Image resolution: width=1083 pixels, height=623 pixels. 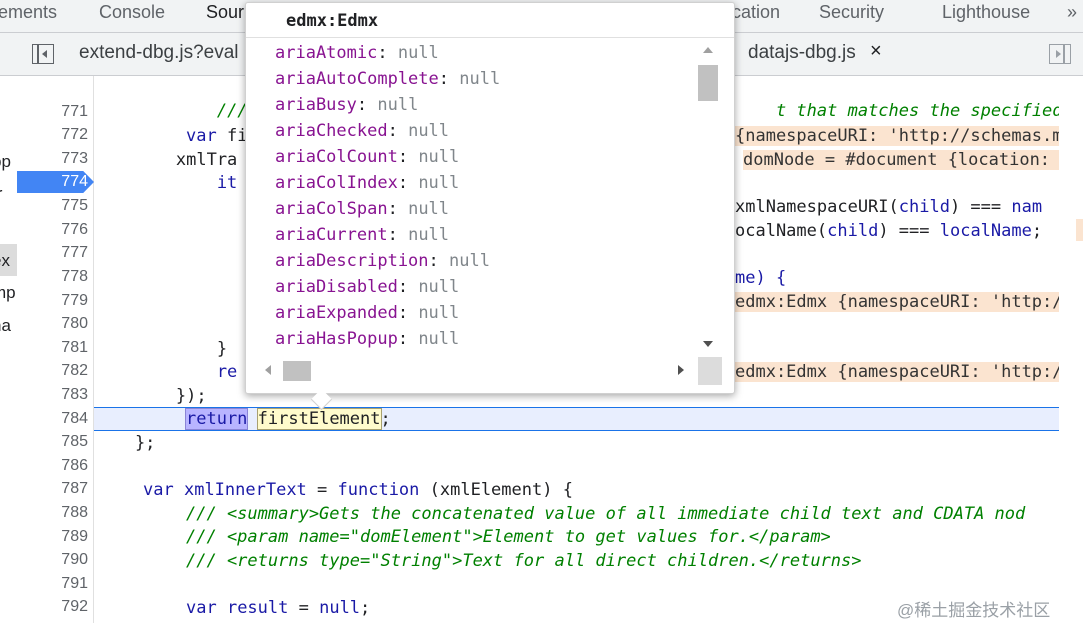 What do you see at coordinates (159, 53) in the screenshot?
I see `file-tab-extend-dbg: extend-dbg.js?eval` at bounding box center [159, 53].